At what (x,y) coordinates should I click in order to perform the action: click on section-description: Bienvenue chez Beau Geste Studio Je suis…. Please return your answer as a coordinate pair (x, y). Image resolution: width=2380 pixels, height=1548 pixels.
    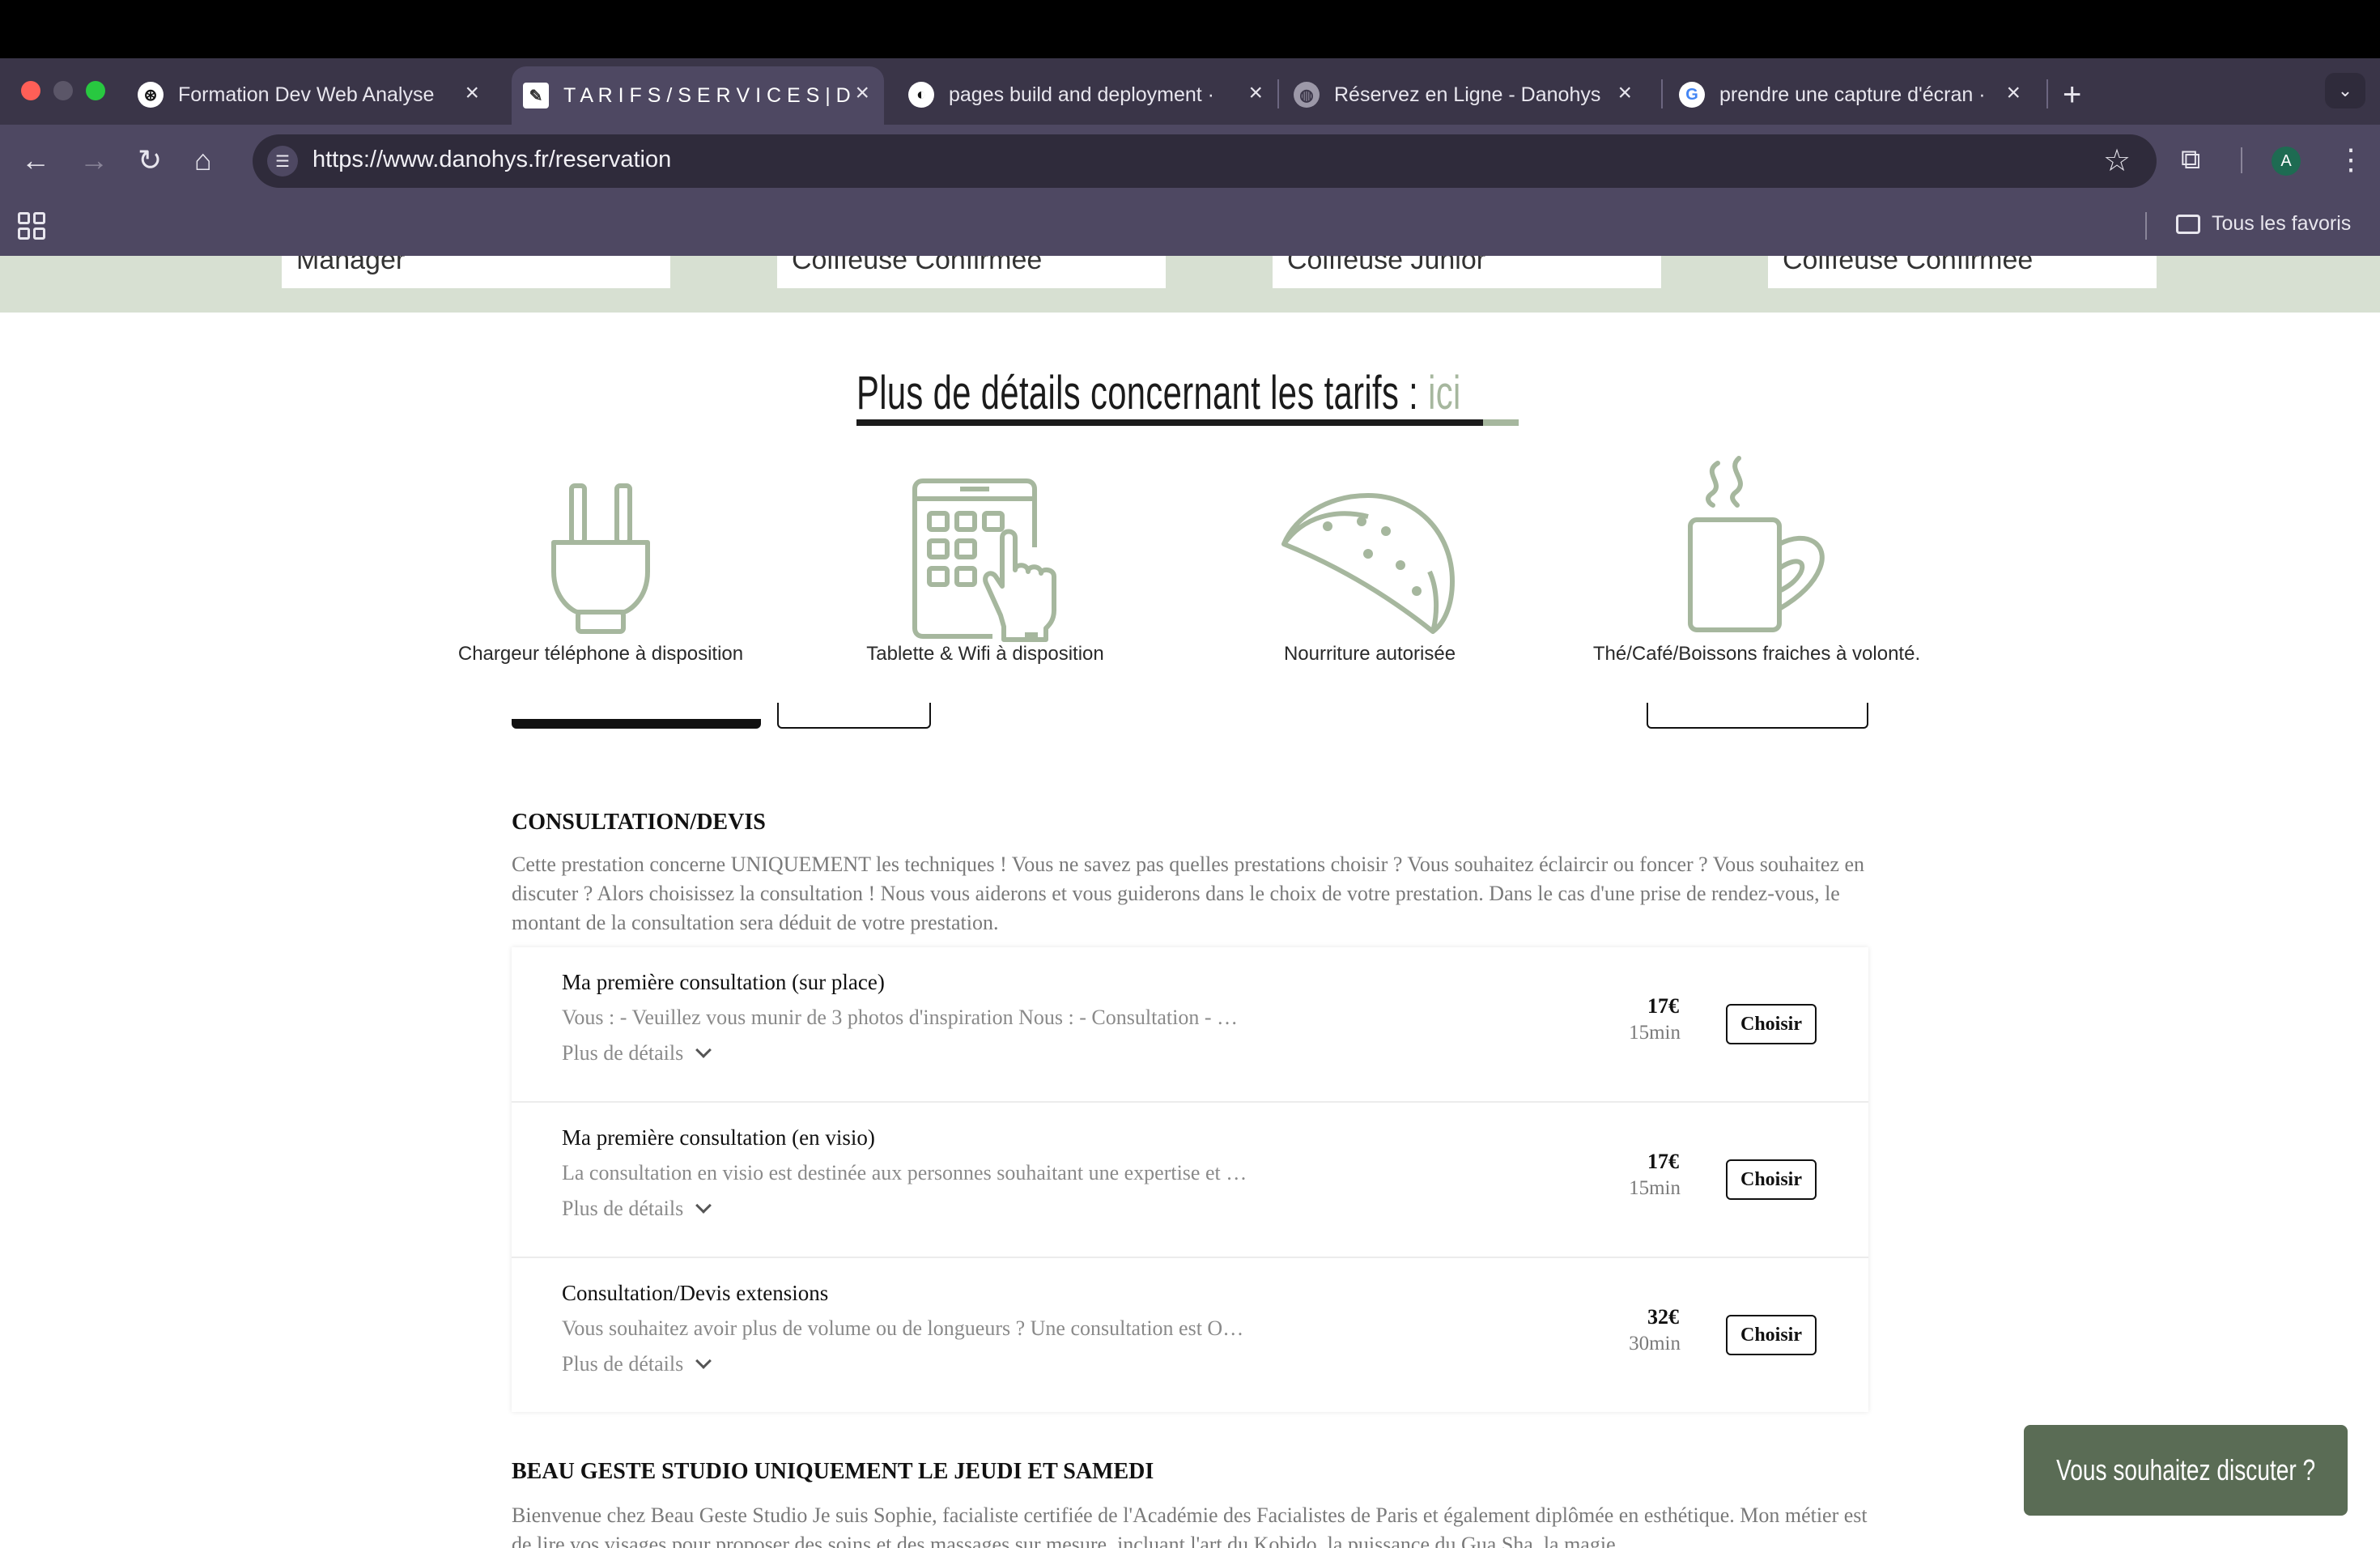
    Looking at the image, I should click on (1190, 1526).